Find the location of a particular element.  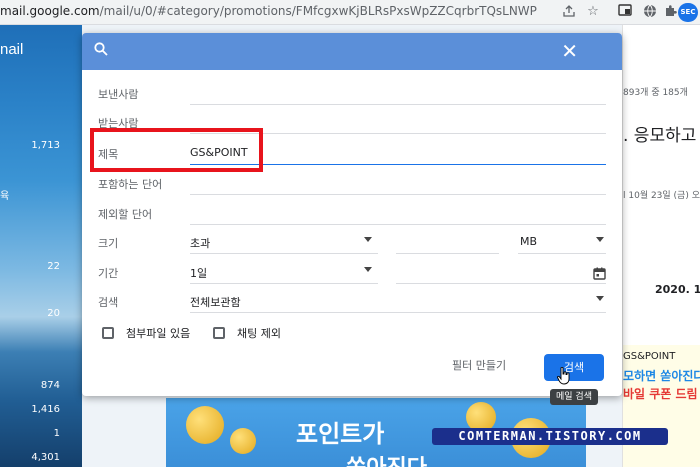

email-promo-line1: 모하면 쏟아진다 is located at coordinates (661, 376).